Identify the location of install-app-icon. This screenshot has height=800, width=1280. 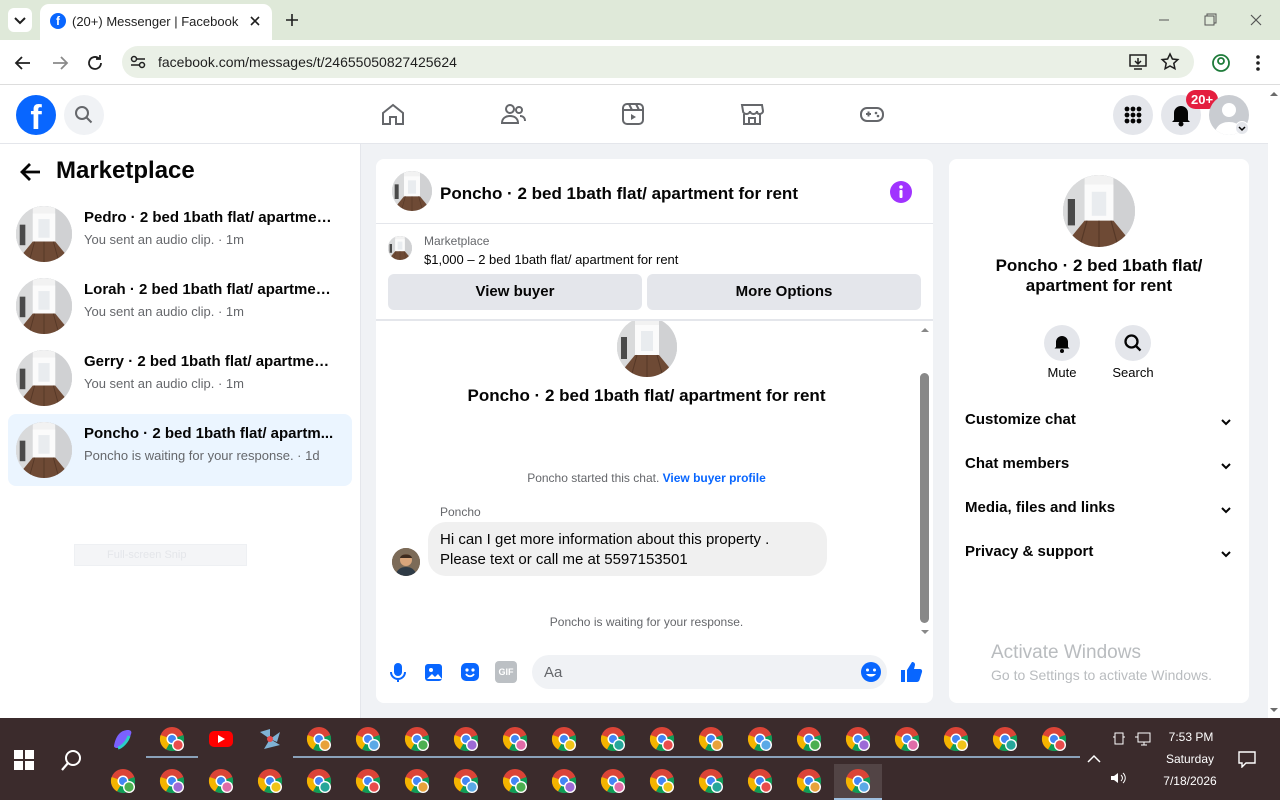
(1138, 62).